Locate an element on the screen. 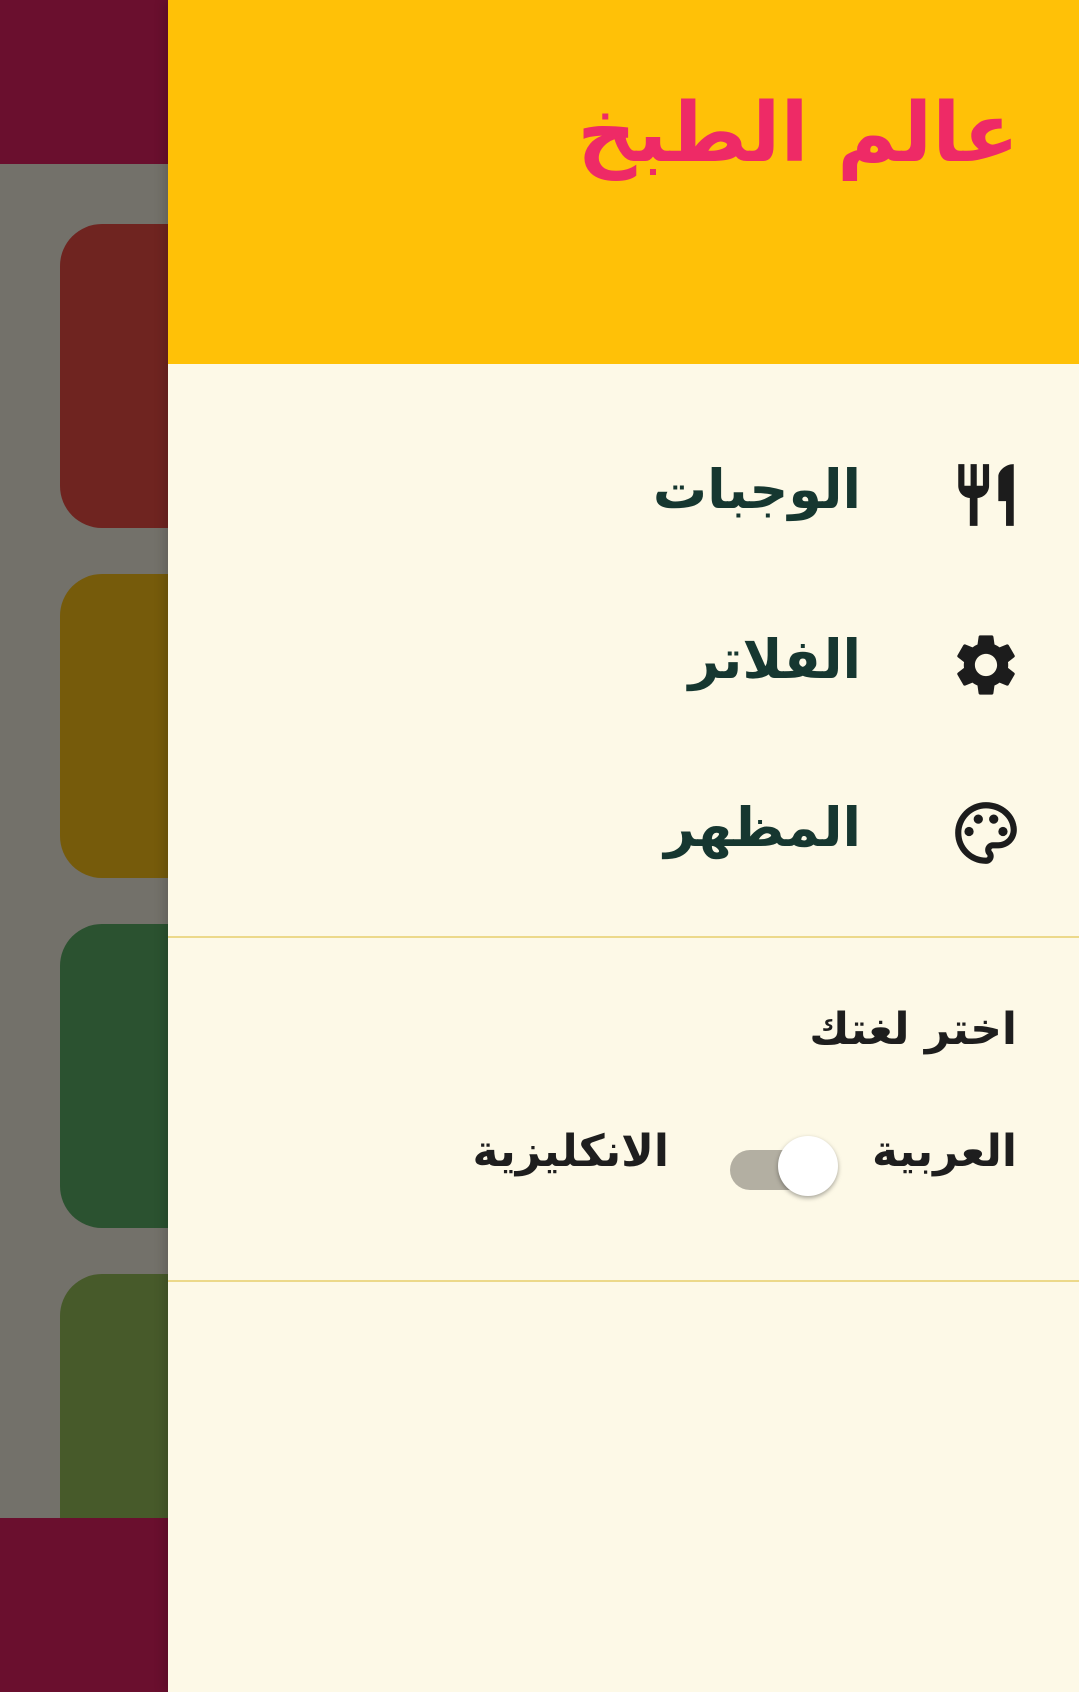 This screenshot has width=1079, height=1692. switch-thumb is located at coordinates (808, 1166).